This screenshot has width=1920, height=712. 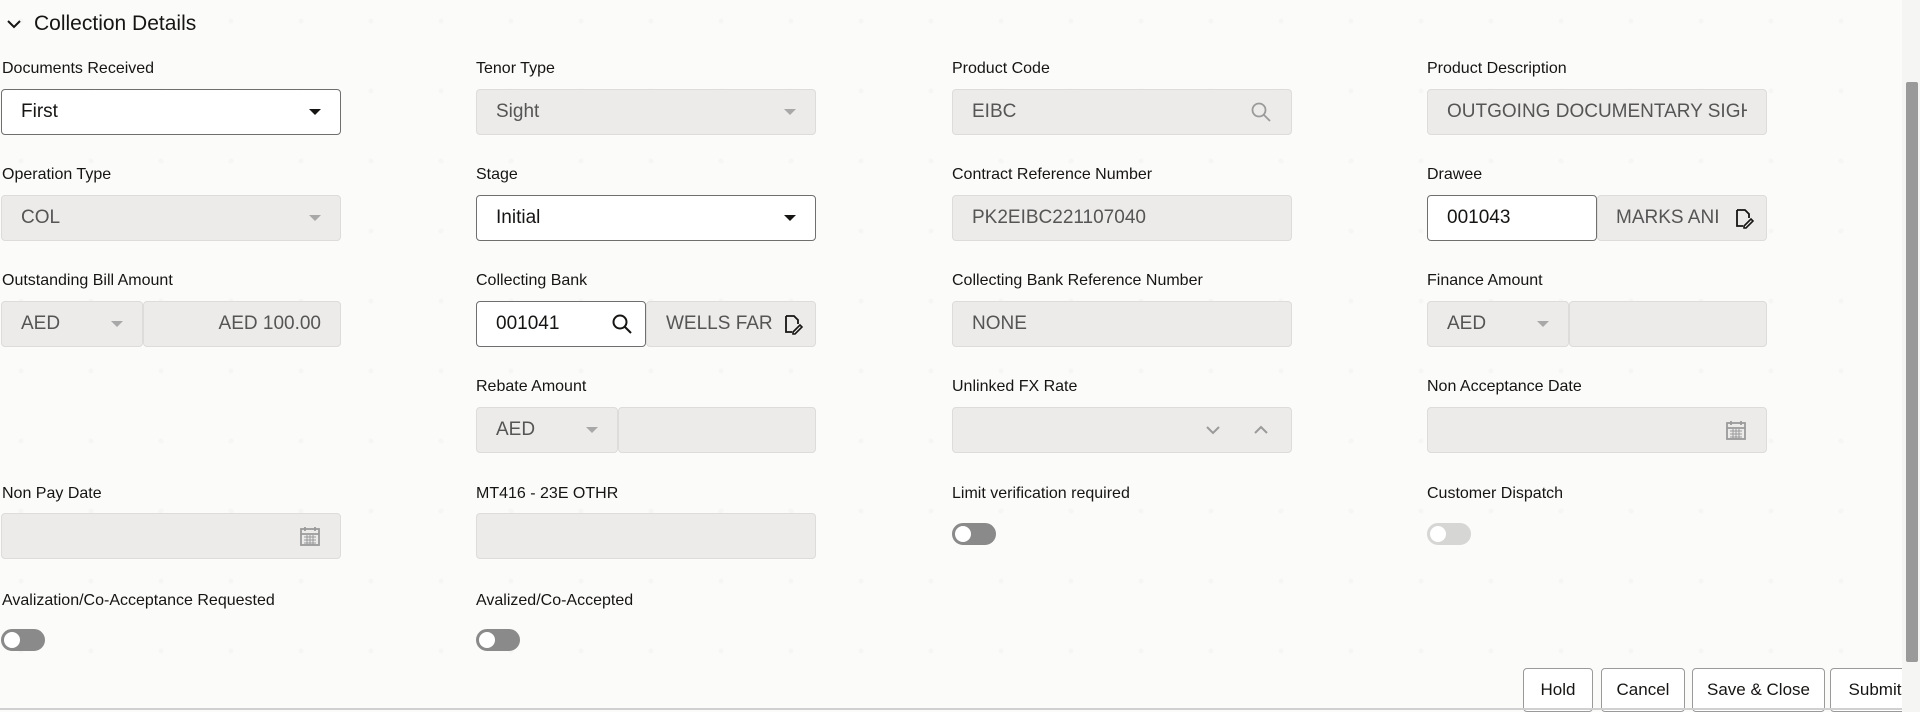 What do you see at coordinates (1001, 68) in the screenshot?
I see `product-code-label: Product Code` at bounding box center [1001, 68].